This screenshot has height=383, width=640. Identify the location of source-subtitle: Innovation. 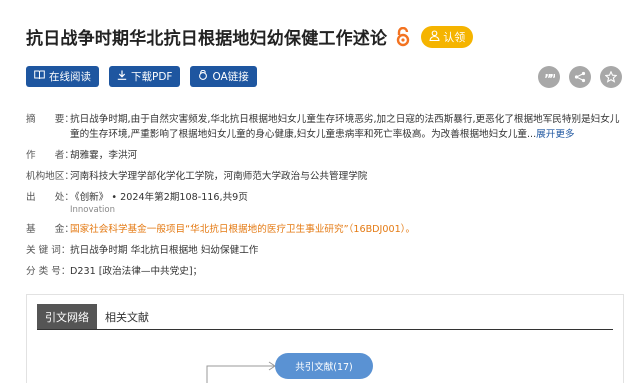
(93, 210).